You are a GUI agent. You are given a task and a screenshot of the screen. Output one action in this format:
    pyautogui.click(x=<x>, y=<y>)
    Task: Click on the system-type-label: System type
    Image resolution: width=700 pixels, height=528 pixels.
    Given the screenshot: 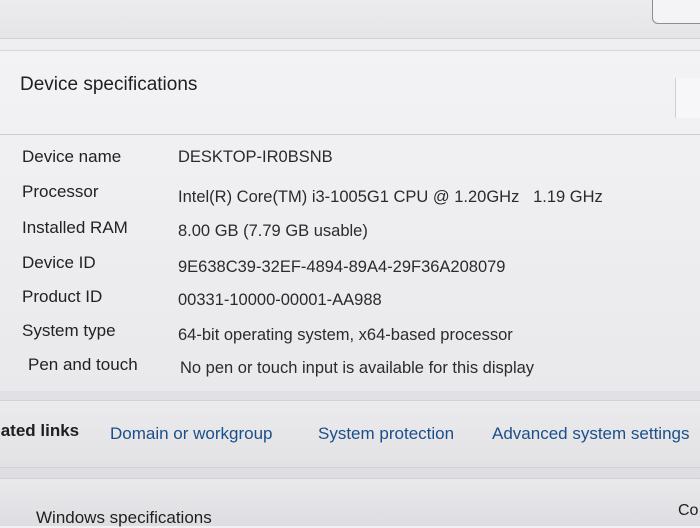 What is the action you would take?
    pyautogui.click(x=69, y=330)
    